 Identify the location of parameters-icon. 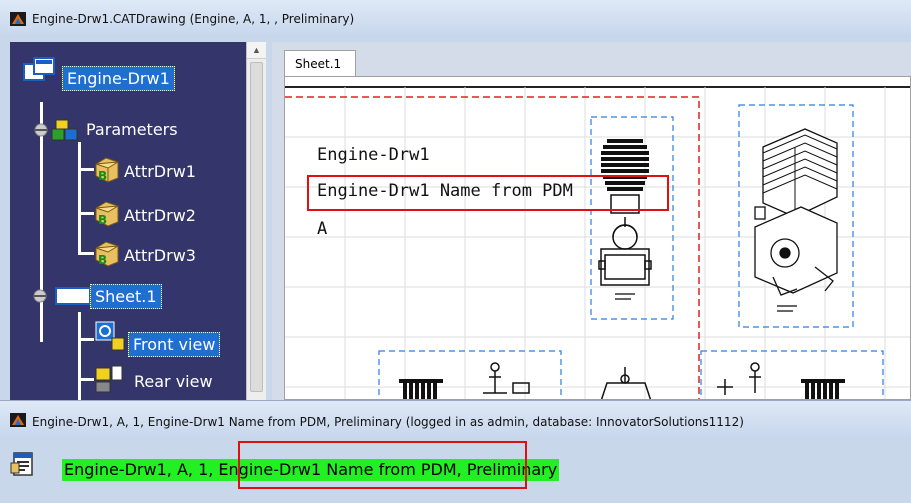
(56, 130).